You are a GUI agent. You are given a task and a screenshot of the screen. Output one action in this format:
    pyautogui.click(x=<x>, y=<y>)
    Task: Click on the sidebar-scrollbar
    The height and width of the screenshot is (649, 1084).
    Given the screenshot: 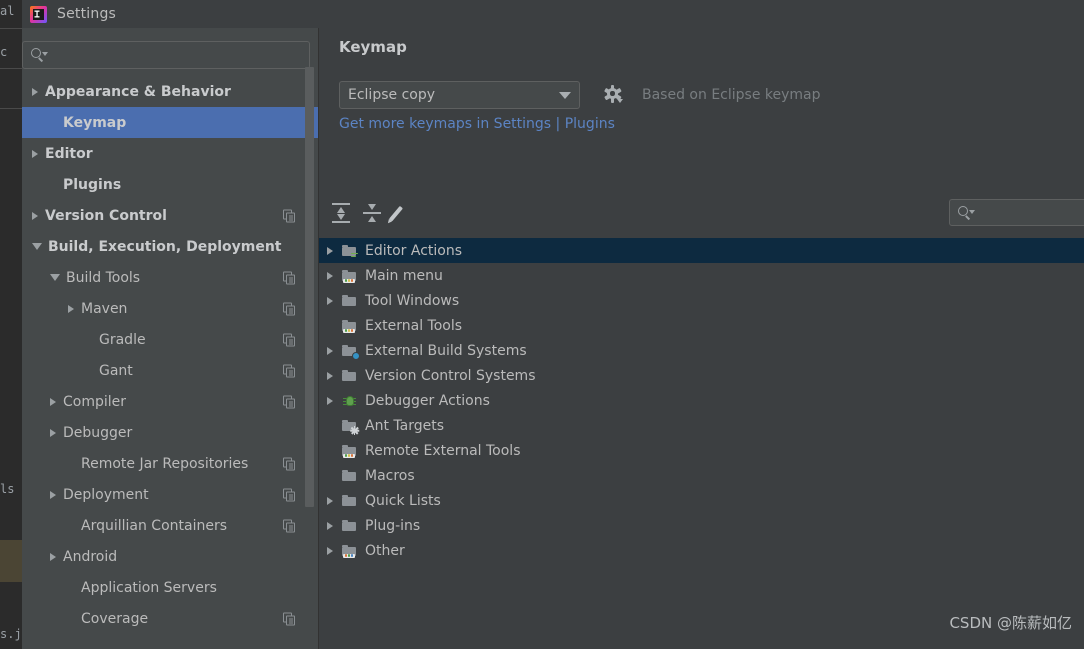 What is the action you would take?
    pyautogui.click(x=309, y=287)
    